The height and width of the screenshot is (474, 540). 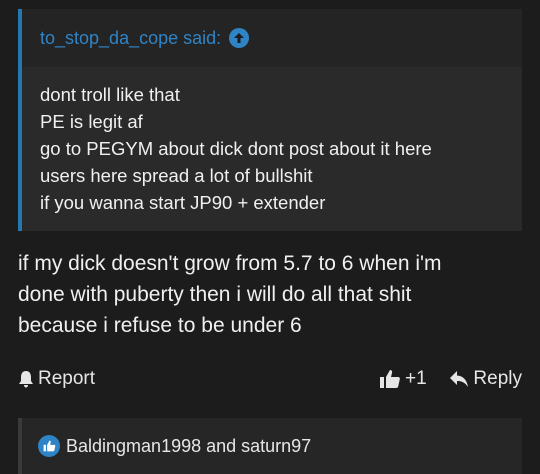 What do you see at coordinates (390, 379) in the screenshot?
I see `thumbs-up-icon` at bounding box center [390, 379].